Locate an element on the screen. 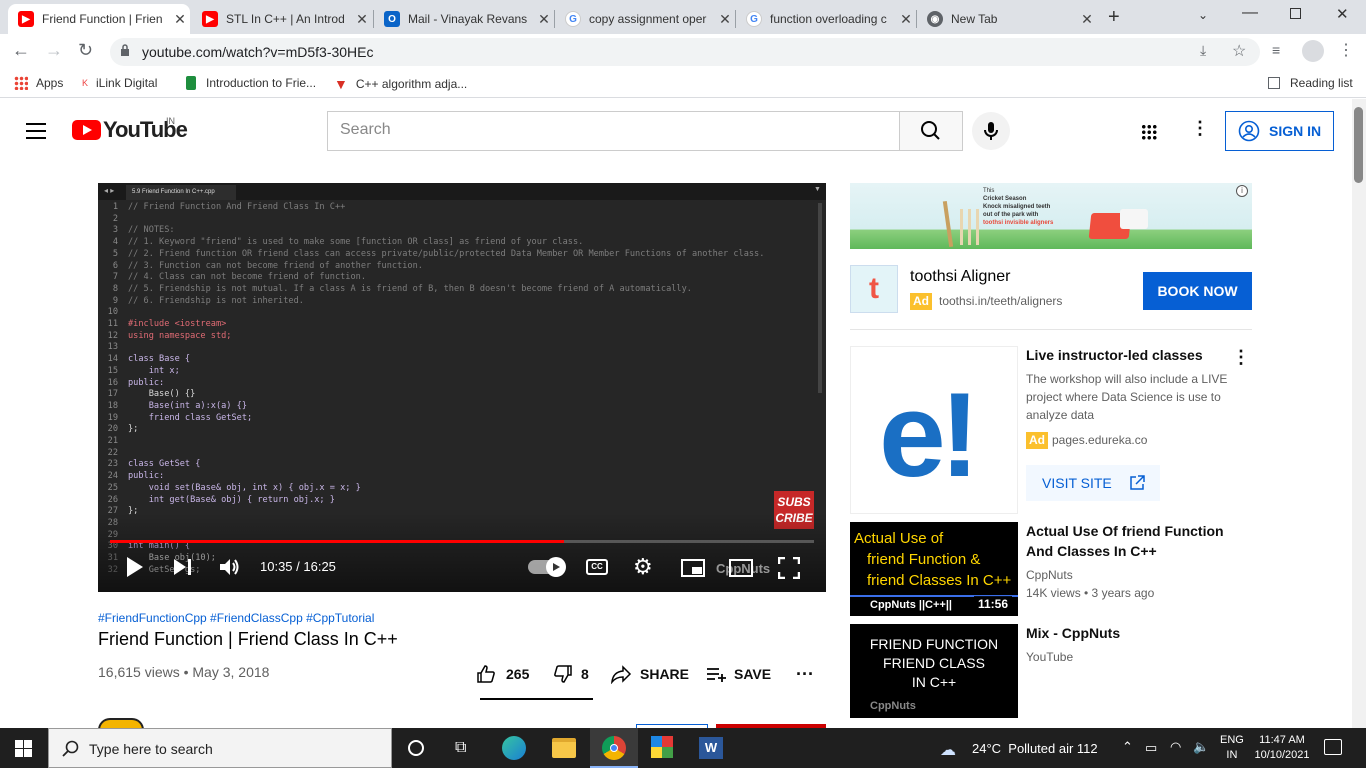 The width and height of the screenshot is (1366, 768). weather-text: 24°C Polluted air 112 is located at coordinates (1035, 748).